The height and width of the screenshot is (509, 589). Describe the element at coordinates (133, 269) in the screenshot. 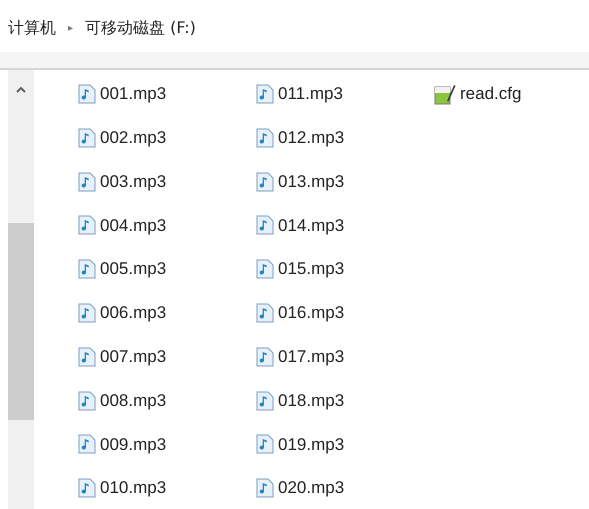

I see `file-name: 005.mp3` at that location.